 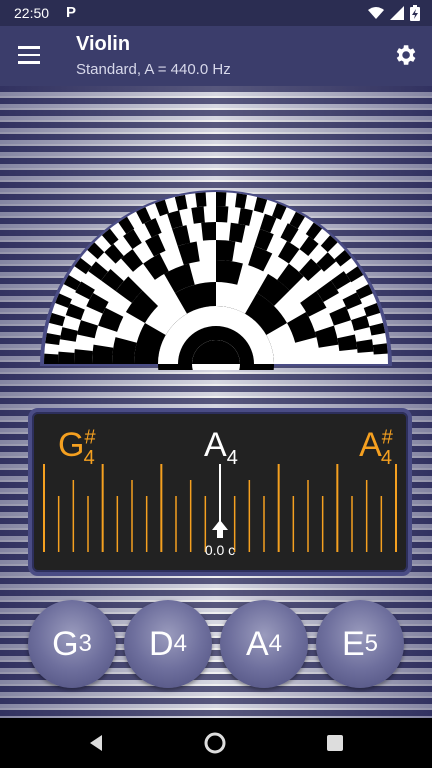 What do you see at coordinates (376, 447) in the screenshot?
I see `next-note-label: A#4` at bounding box center [376, 447].